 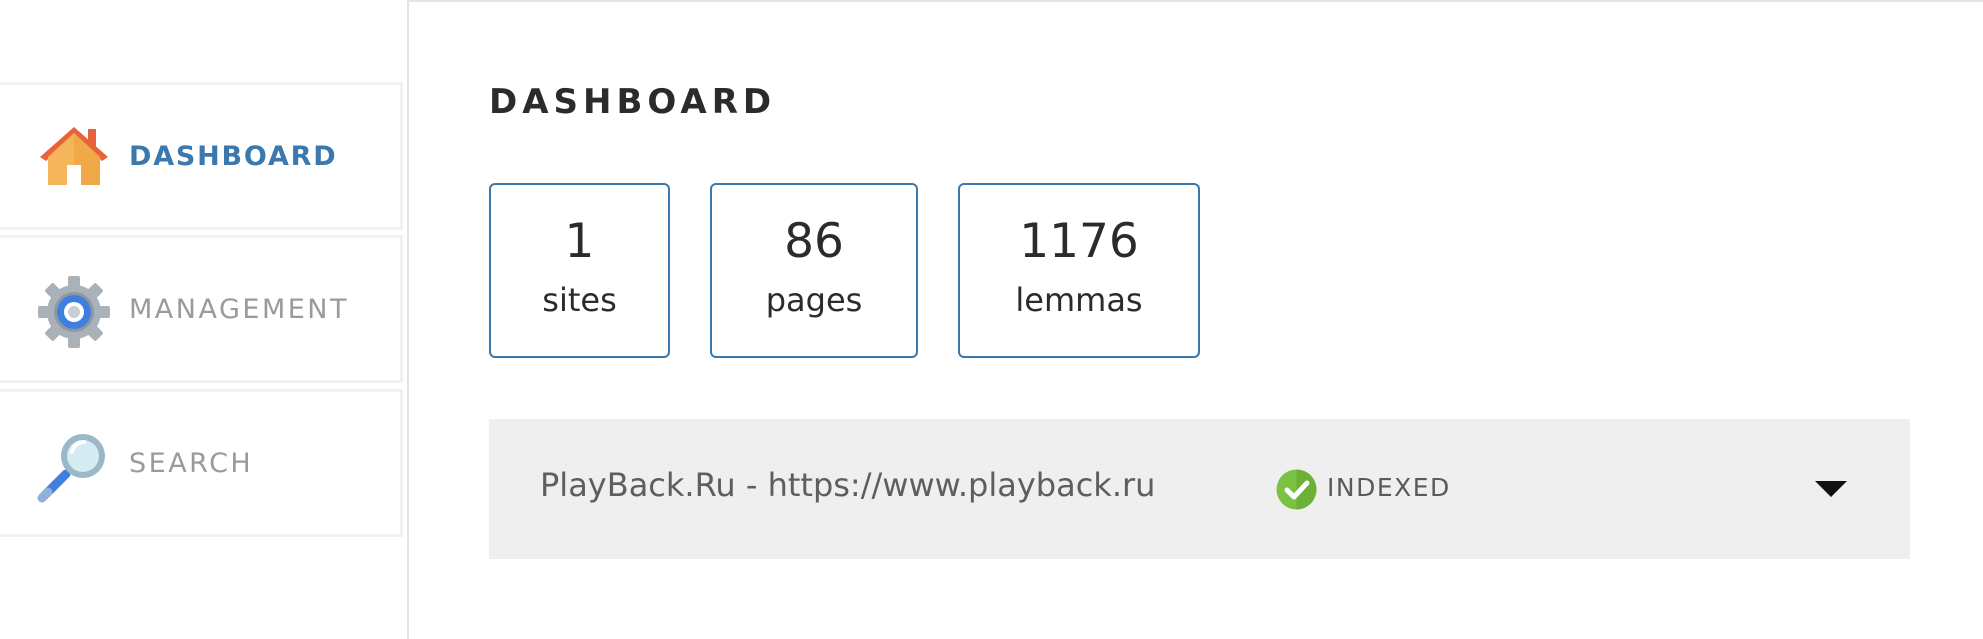 I want to click on status-badge: INDEXED, so click(x=1389, y=487).